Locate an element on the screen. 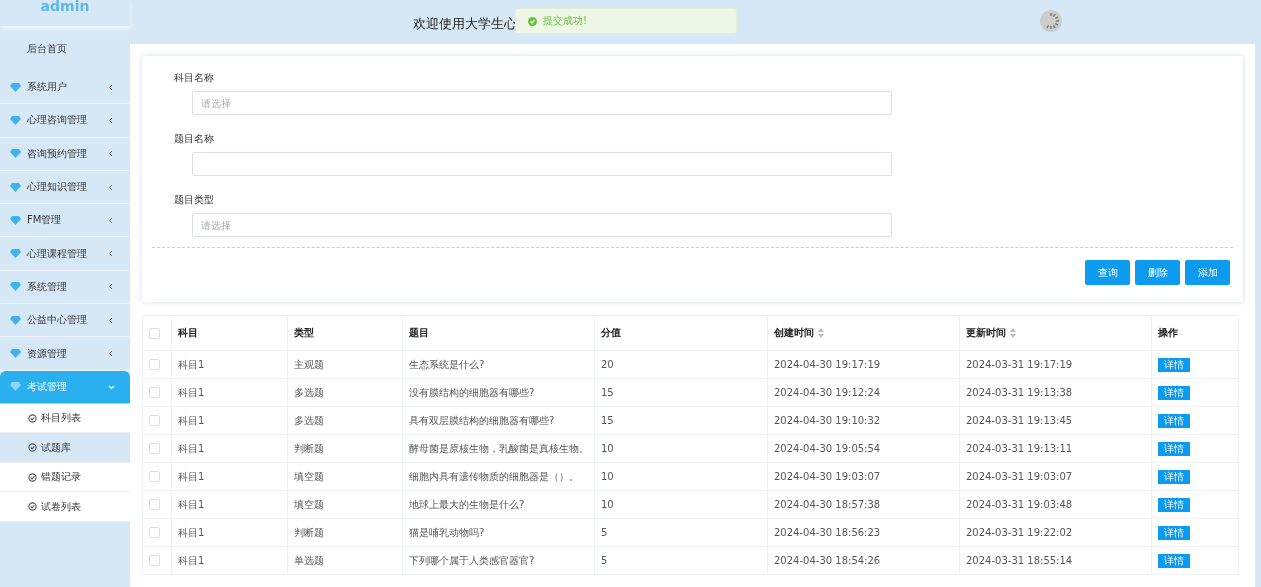  table-cell: 下列哪个属于人类感官器官? is located at coordinates (472, 560).